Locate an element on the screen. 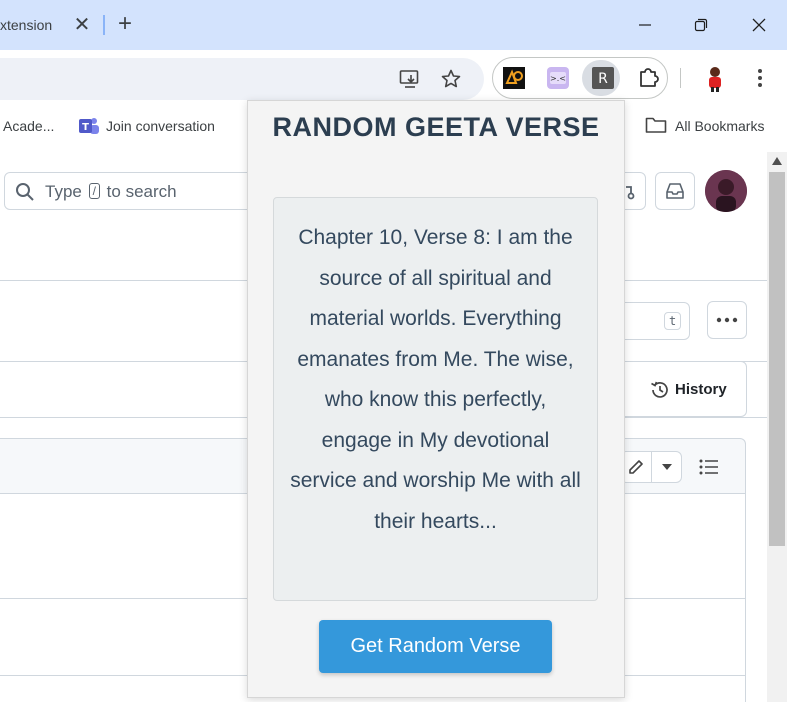  more-options-button is located at coordinates (727, 320).